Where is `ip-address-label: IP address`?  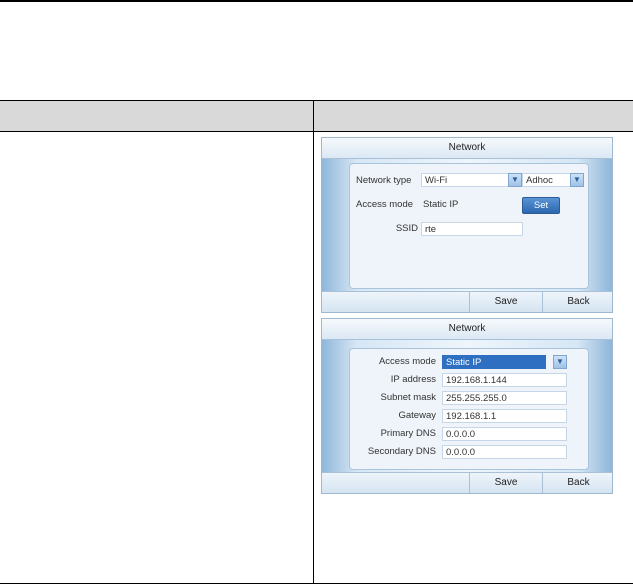
ip-address-label: IP address is located at coordinates (413, 379).